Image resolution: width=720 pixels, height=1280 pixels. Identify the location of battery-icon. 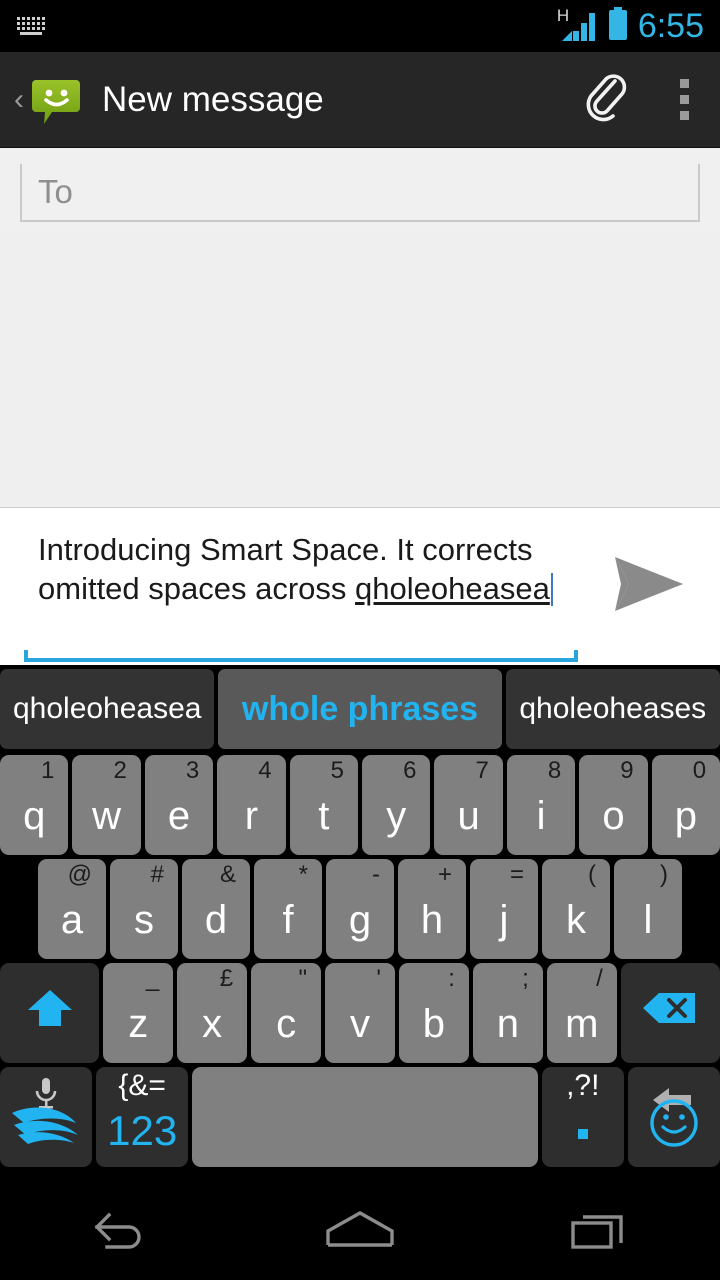
(618, 26).